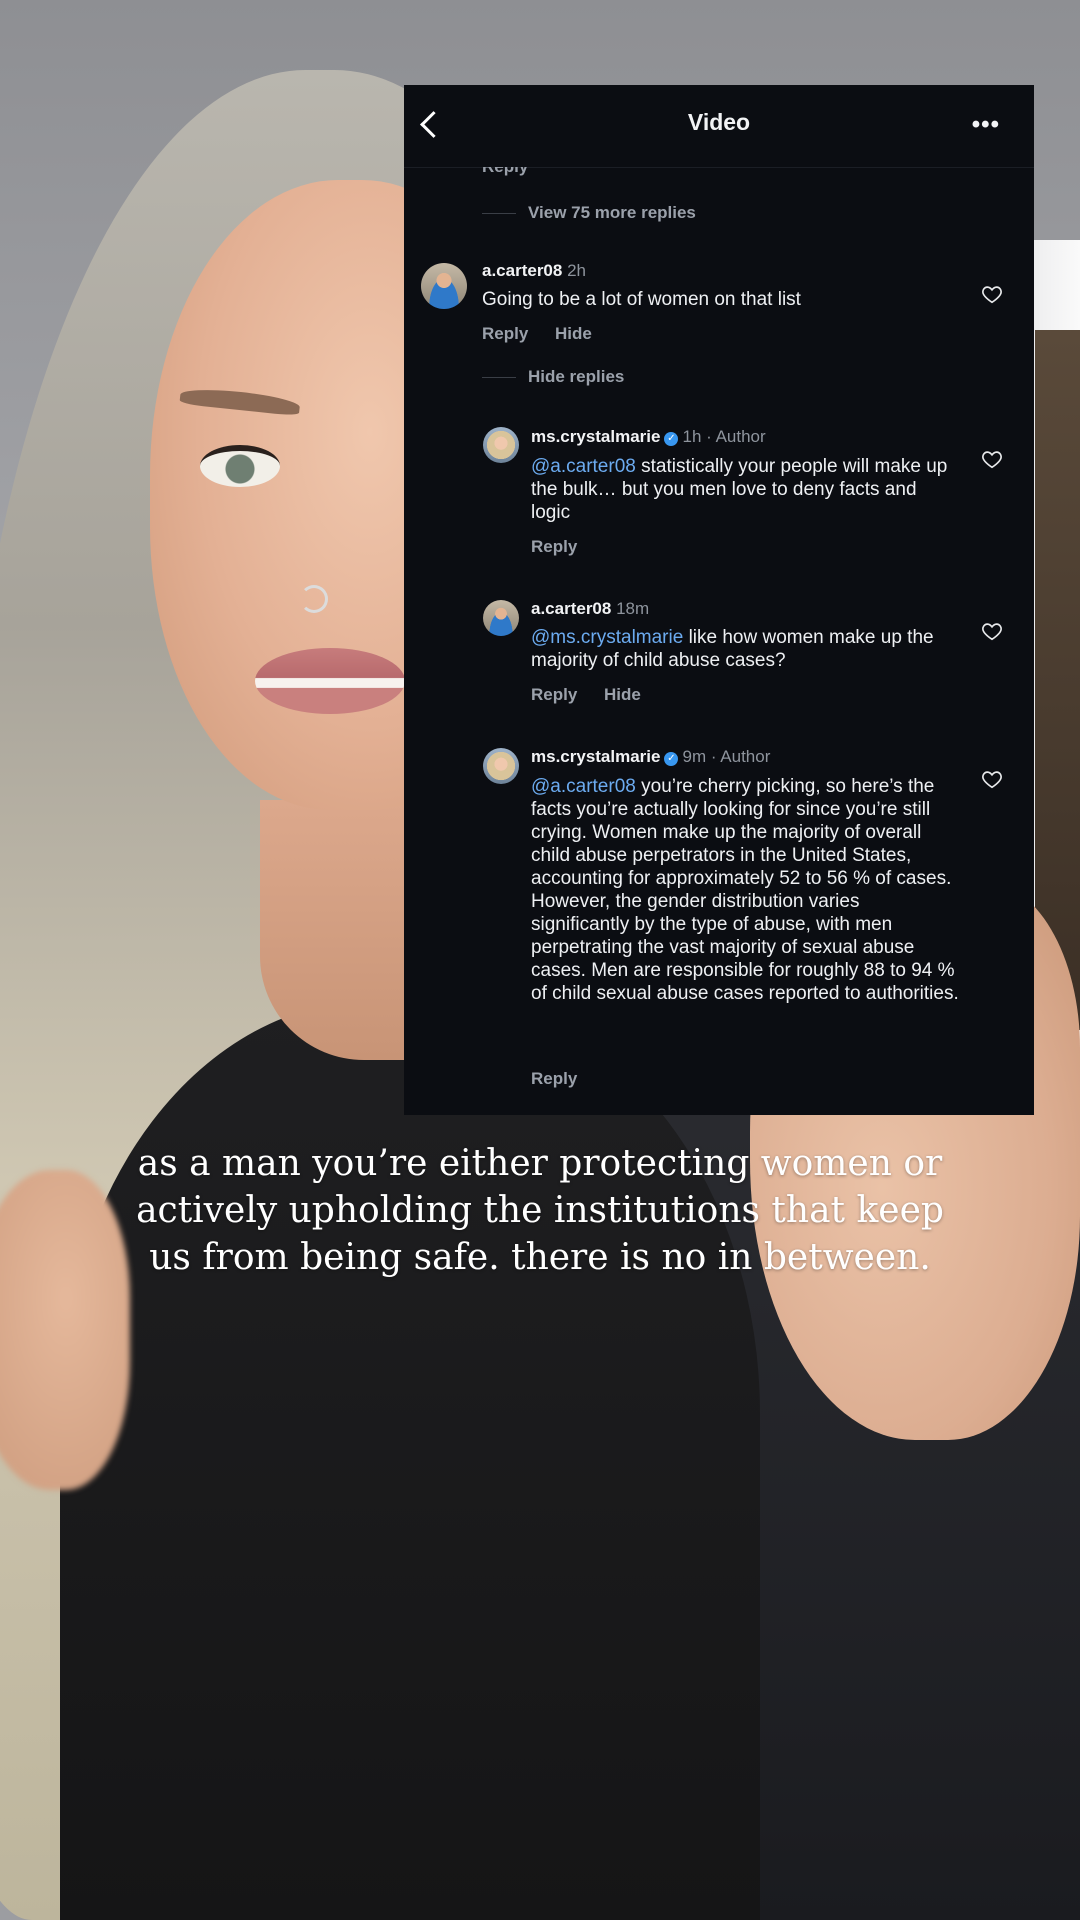  What do you see at coordinates (986, 125) in the screenshot?
I see `more-options-icon: •••` at bounding box center [986, 125].